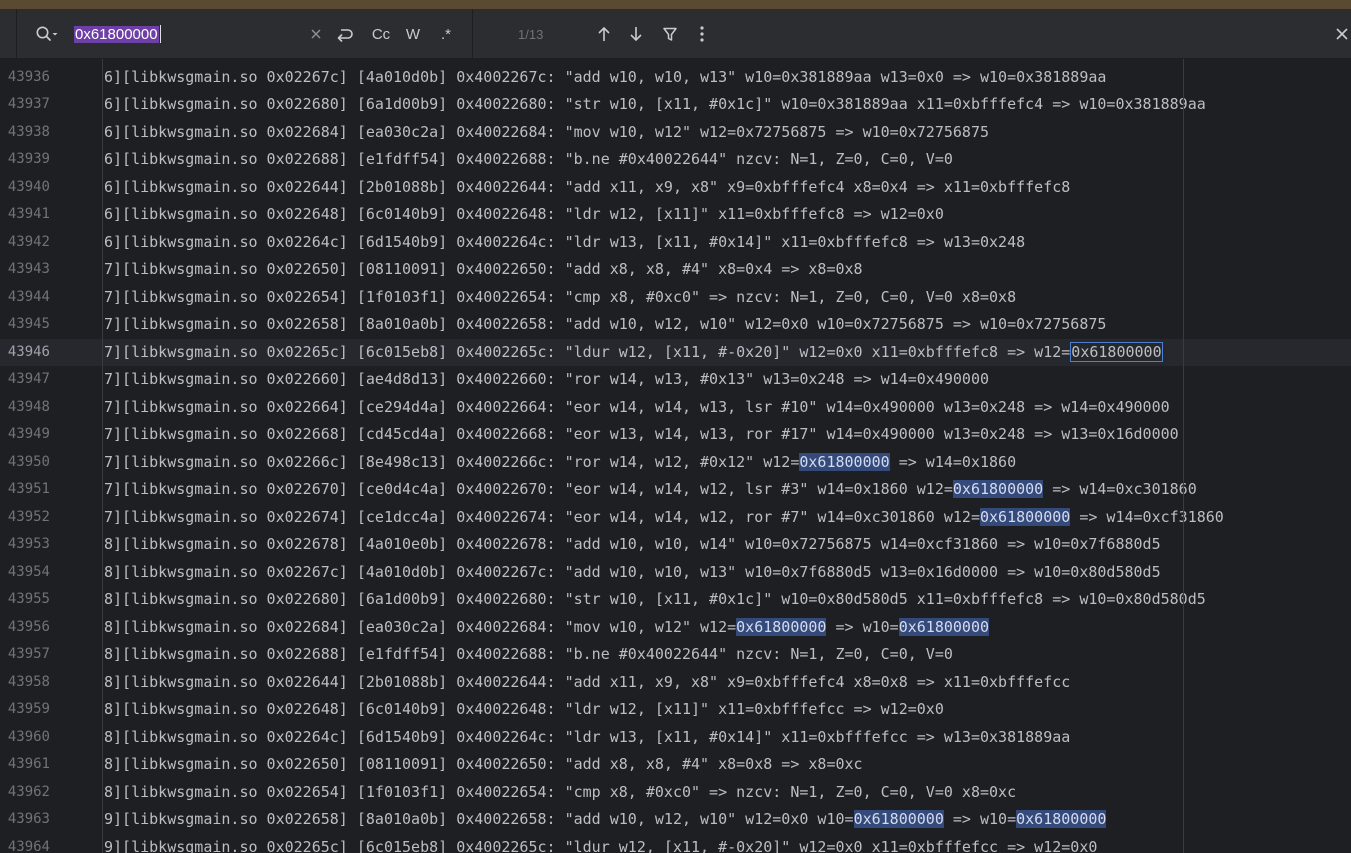 The height and width of the screenshot is (853, 1351). Describe the element at coordinates (604, 34) in the screenshot. I see `up-arrow-icon` at that location.